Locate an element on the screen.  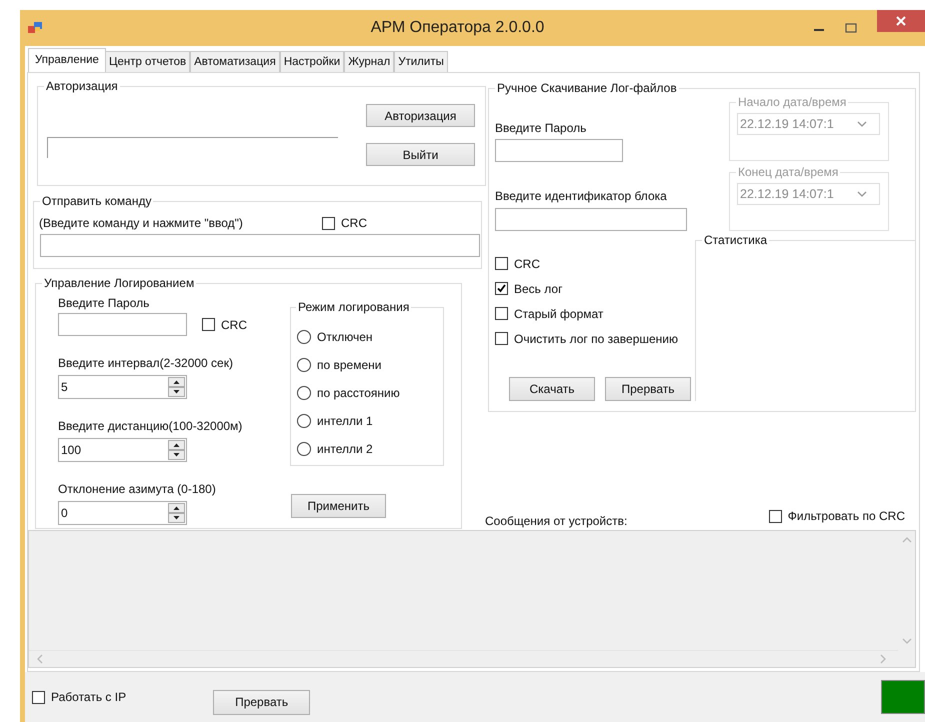
radio-label: по расстоянию is located at coordinates (358, 393).